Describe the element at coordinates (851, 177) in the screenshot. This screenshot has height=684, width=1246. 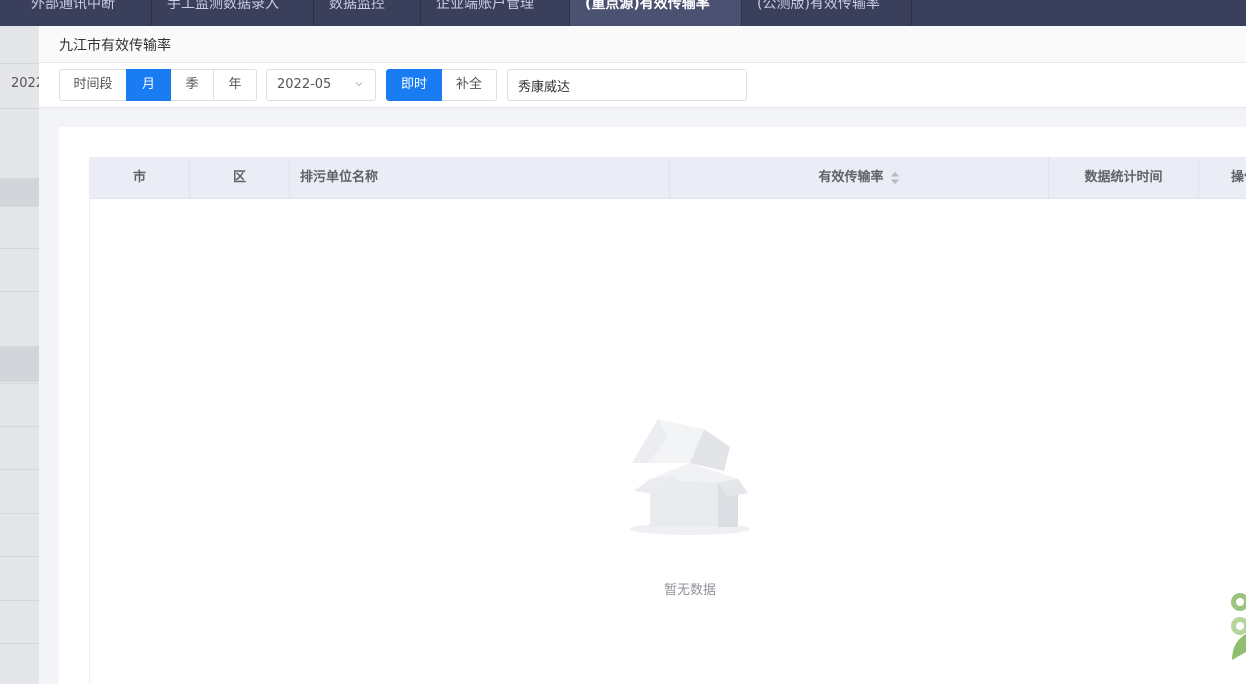
I see `column-header-rate-label: 有效传输率` at that location.